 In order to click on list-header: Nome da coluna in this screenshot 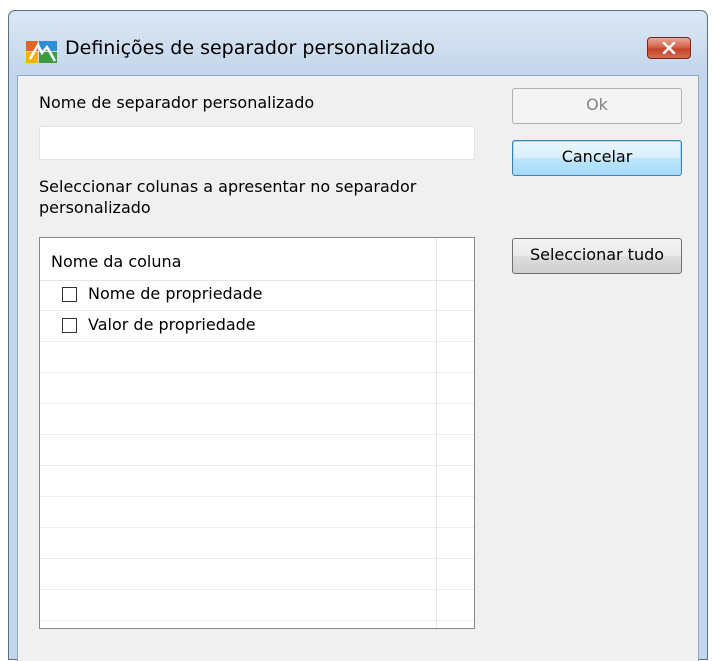, I will do `click(257, 259)`.